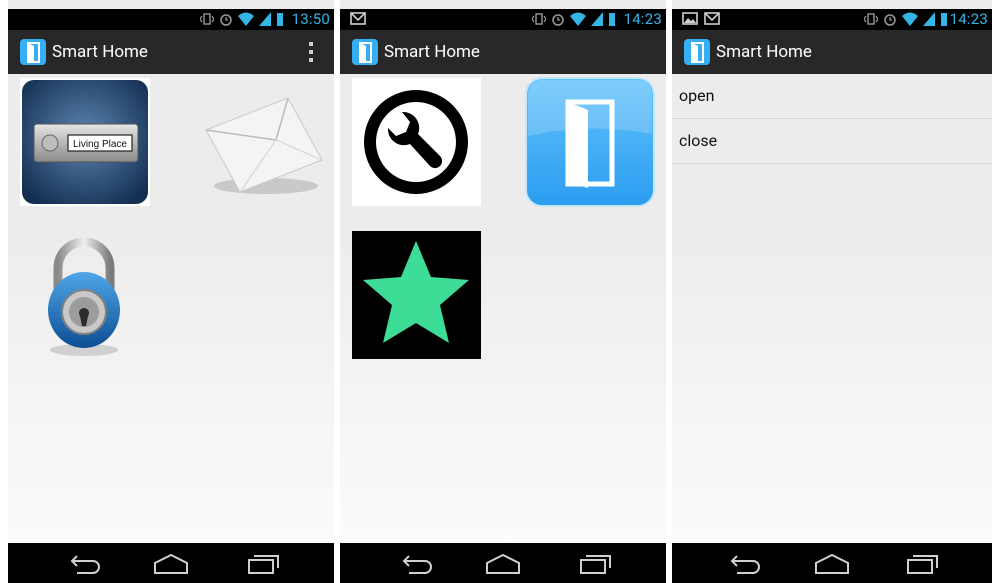 Image resolution: width=992 pixels, height=583 pixels. I want to click on living-place-doorbell-icon: Living Place, so click(85, 142).